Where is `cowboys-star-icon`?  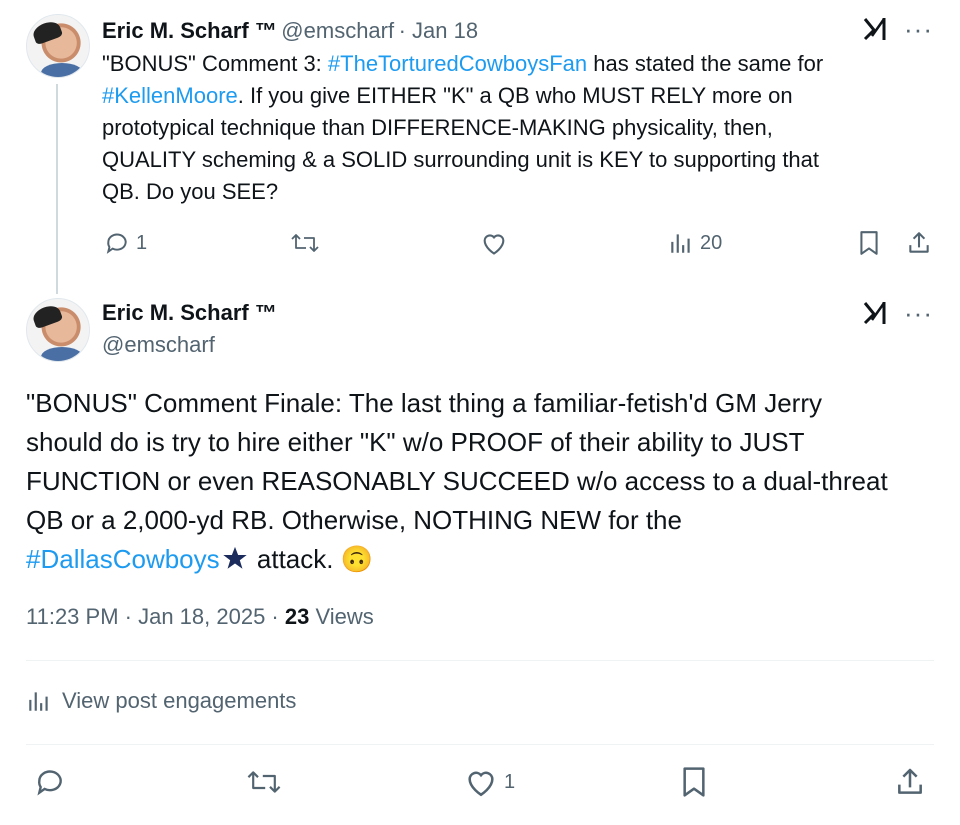 cowboys-star-icon is located at coordinates (234, 557).